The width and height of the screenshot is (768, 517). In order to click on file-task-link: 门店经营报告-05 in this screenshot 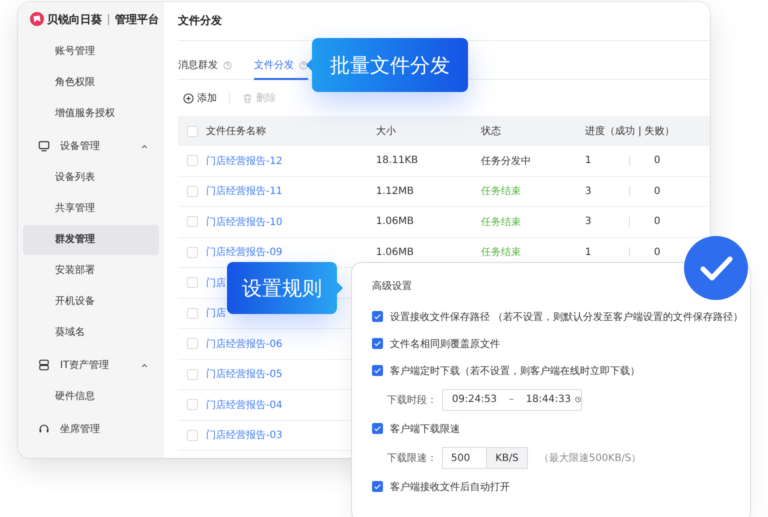, I will do `click(244, 374)`.